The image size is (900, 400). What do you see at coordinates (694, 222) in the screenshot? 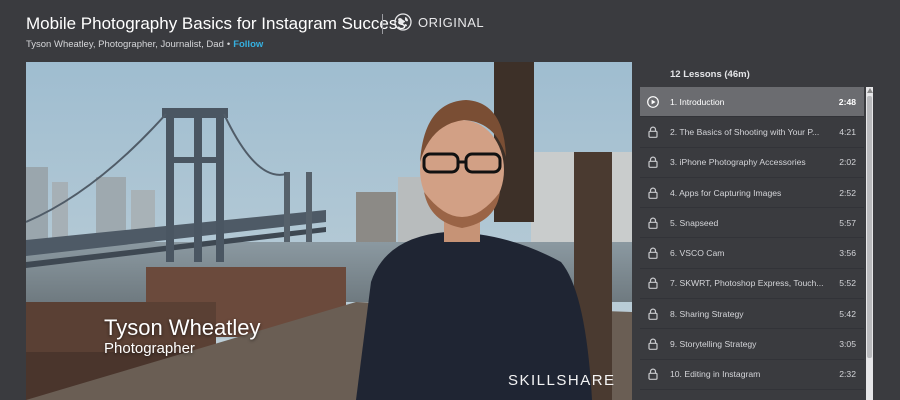
I see `lesson-title: 5. Snapseed` at bounding box center [694, 222].